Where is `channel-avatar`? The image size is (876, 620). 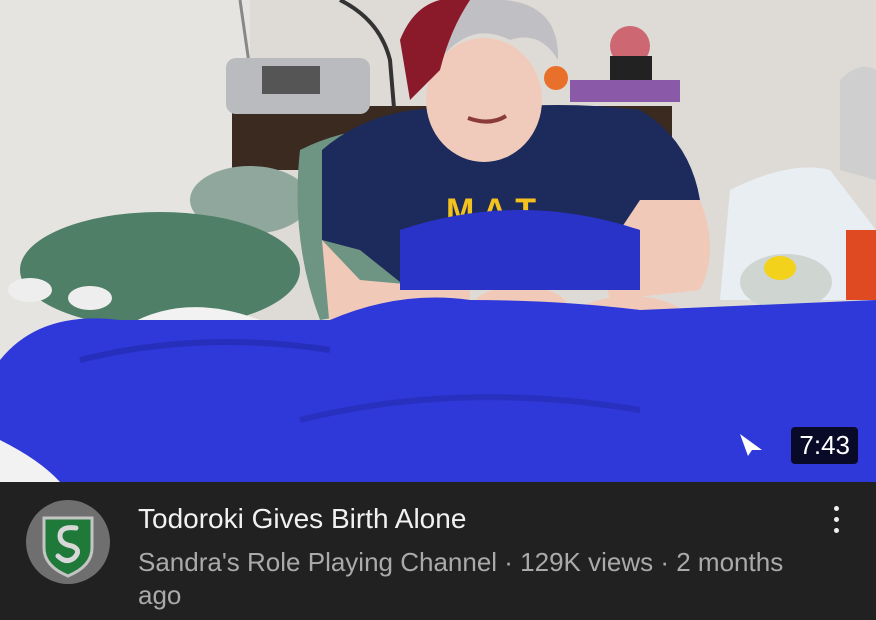
channel-avatar is located at coordinates (68, 542).